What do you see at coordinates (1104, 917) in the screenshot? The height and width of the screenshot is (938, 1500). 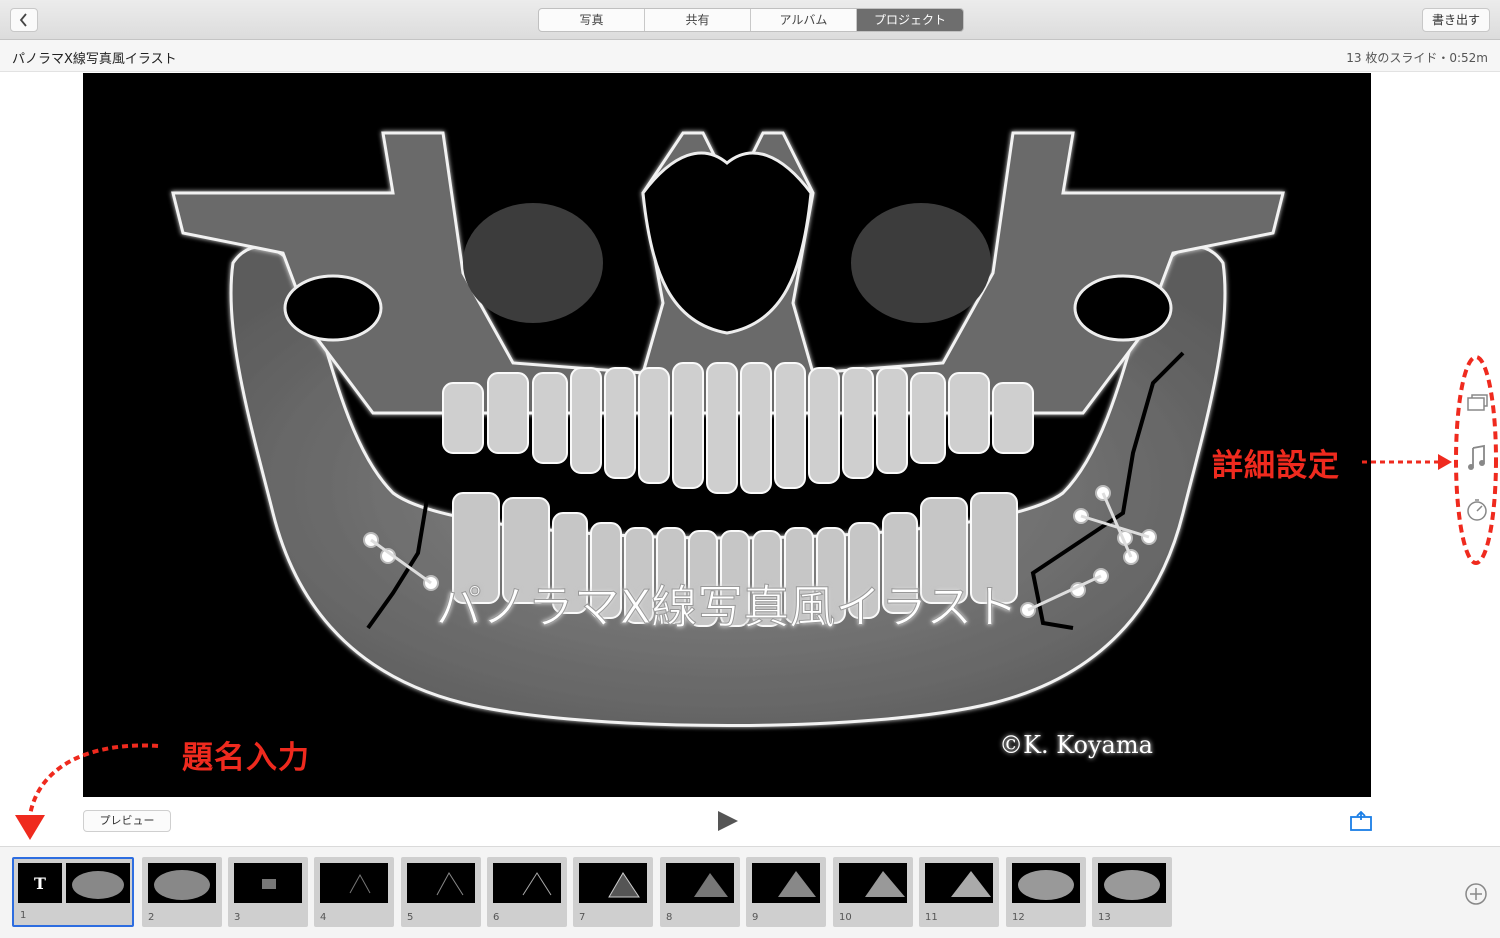 I see `slide-number: 13` at bounding box center [1104, 917].